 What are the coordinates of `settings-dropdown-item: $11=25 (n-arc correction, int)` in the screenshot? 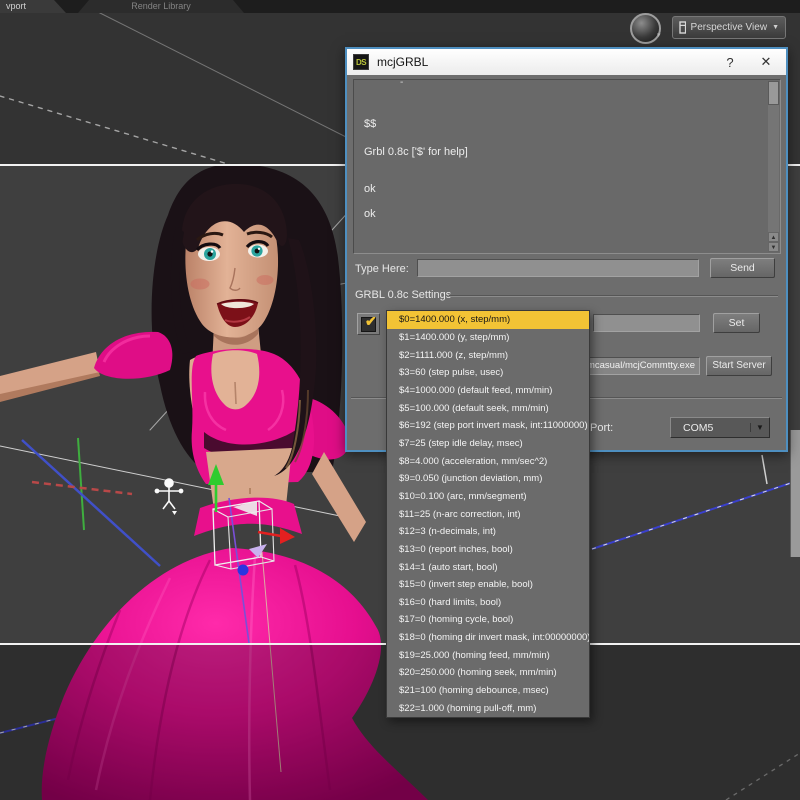 It's located at (488, 514).